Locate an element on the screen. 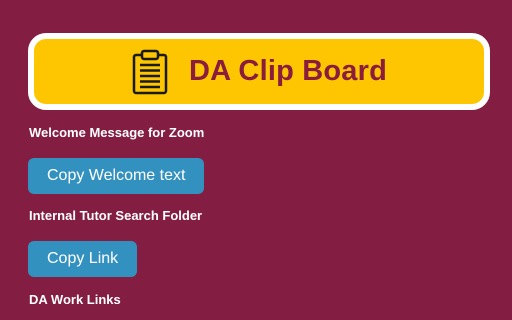 This screenshot has height=320, width=512. clipboard-icon is located at coordinates (150, 72).